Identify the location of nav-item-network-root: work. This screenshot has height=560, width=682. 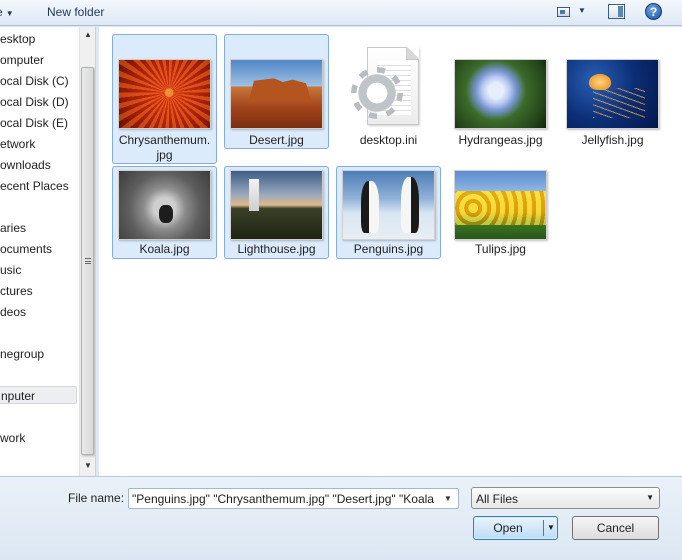
(12, 438).